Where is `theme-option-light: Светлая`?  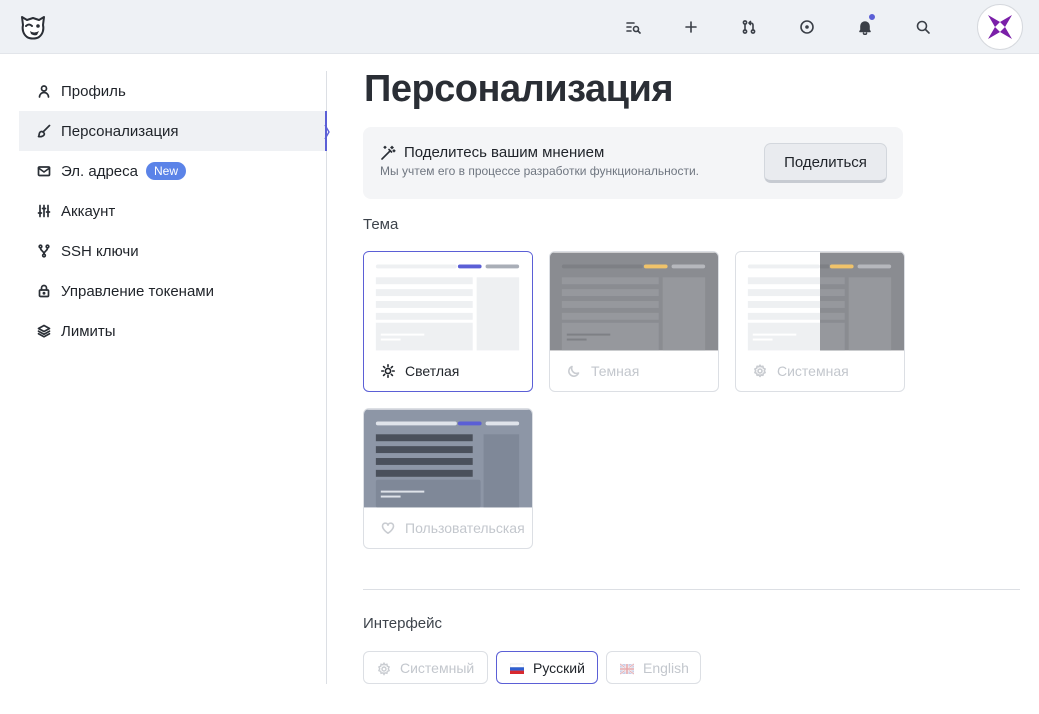 theme-option-light: Светлая is located at coordinates (448, 321).